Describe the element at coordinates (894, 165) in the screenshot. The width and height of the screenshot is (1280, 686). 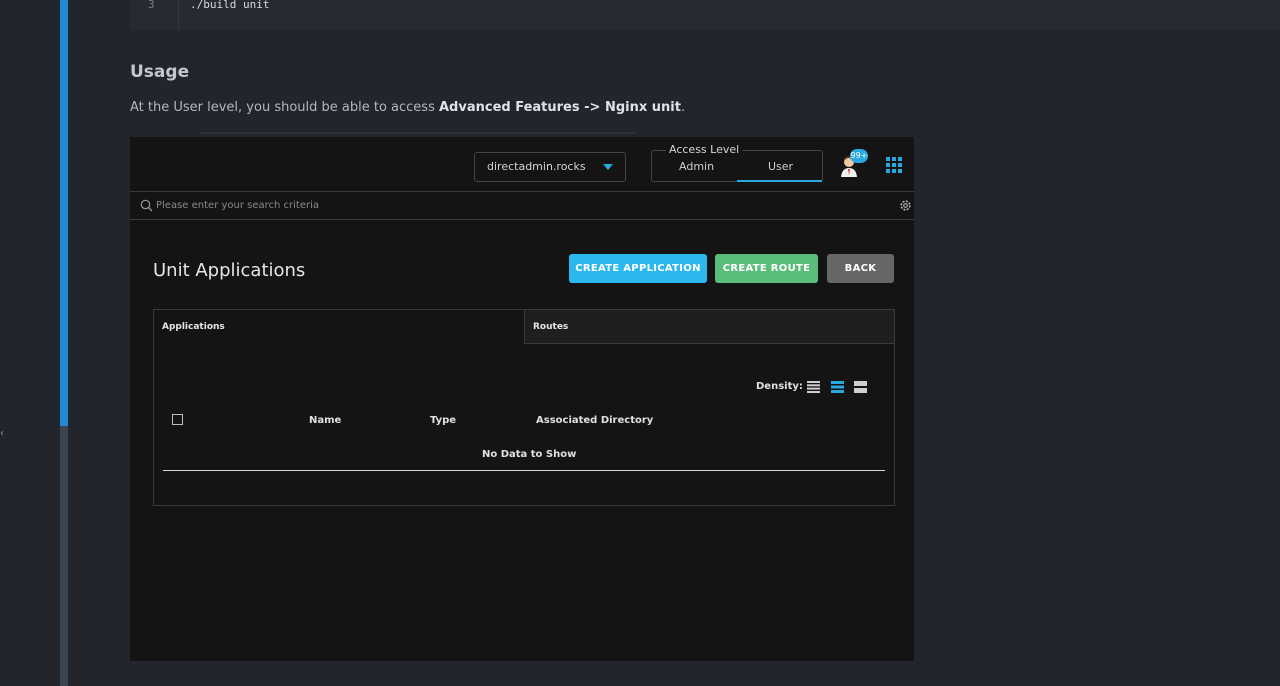
I see `apps-grid-icon` at that location.